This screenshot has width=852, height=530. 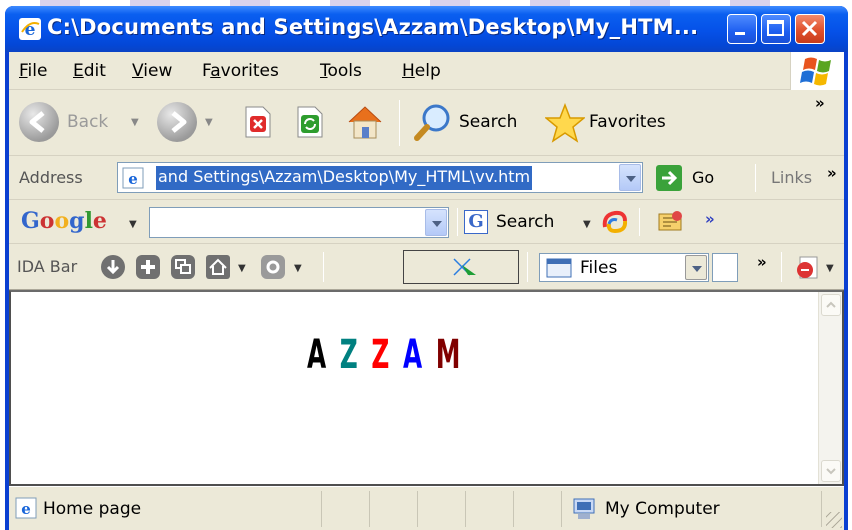 I want to click on ie-logo-icon: e, so click(x=30, y=29).